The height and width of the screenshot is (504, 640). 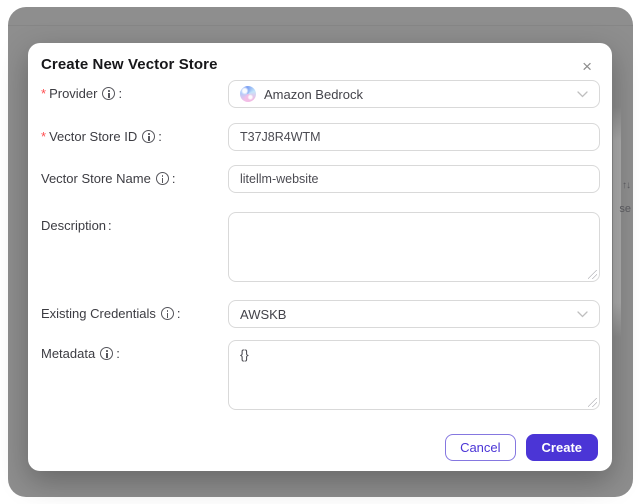 I want to click on metadata-label: Metadata:, so click(x=134, y=354).